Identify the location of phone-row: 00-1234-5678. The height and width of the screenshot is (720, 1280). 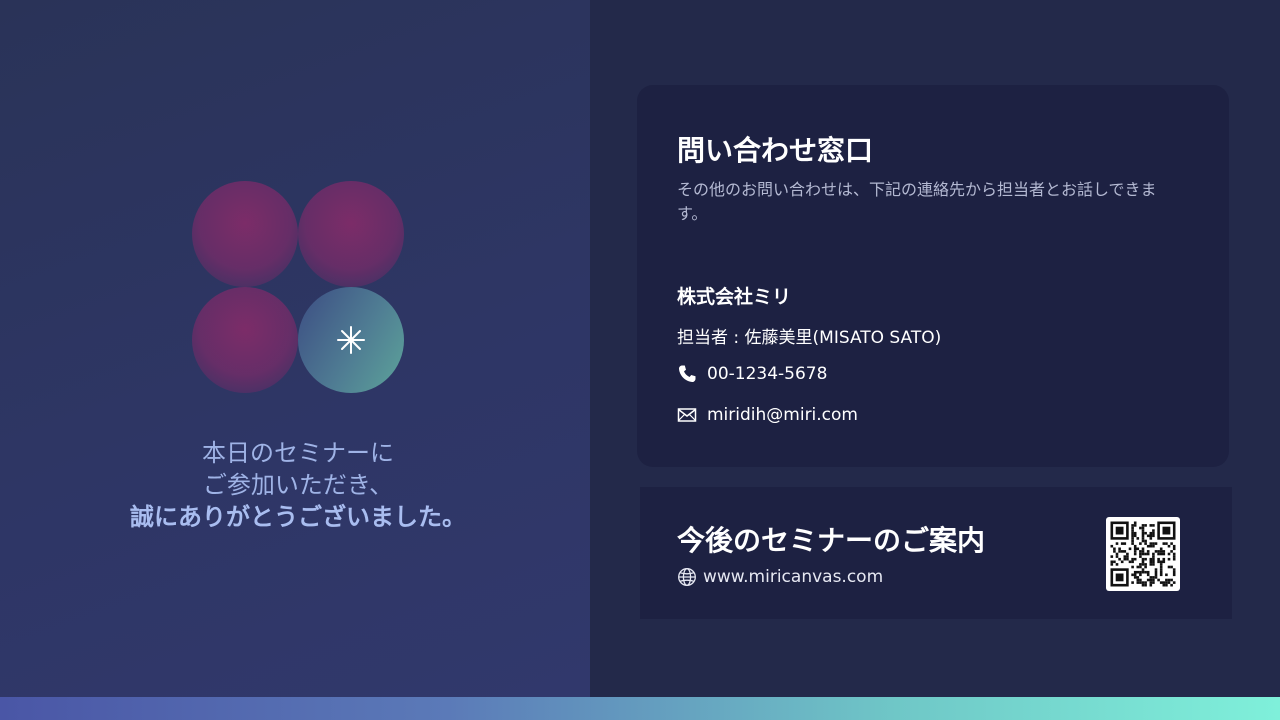
(752, 374).